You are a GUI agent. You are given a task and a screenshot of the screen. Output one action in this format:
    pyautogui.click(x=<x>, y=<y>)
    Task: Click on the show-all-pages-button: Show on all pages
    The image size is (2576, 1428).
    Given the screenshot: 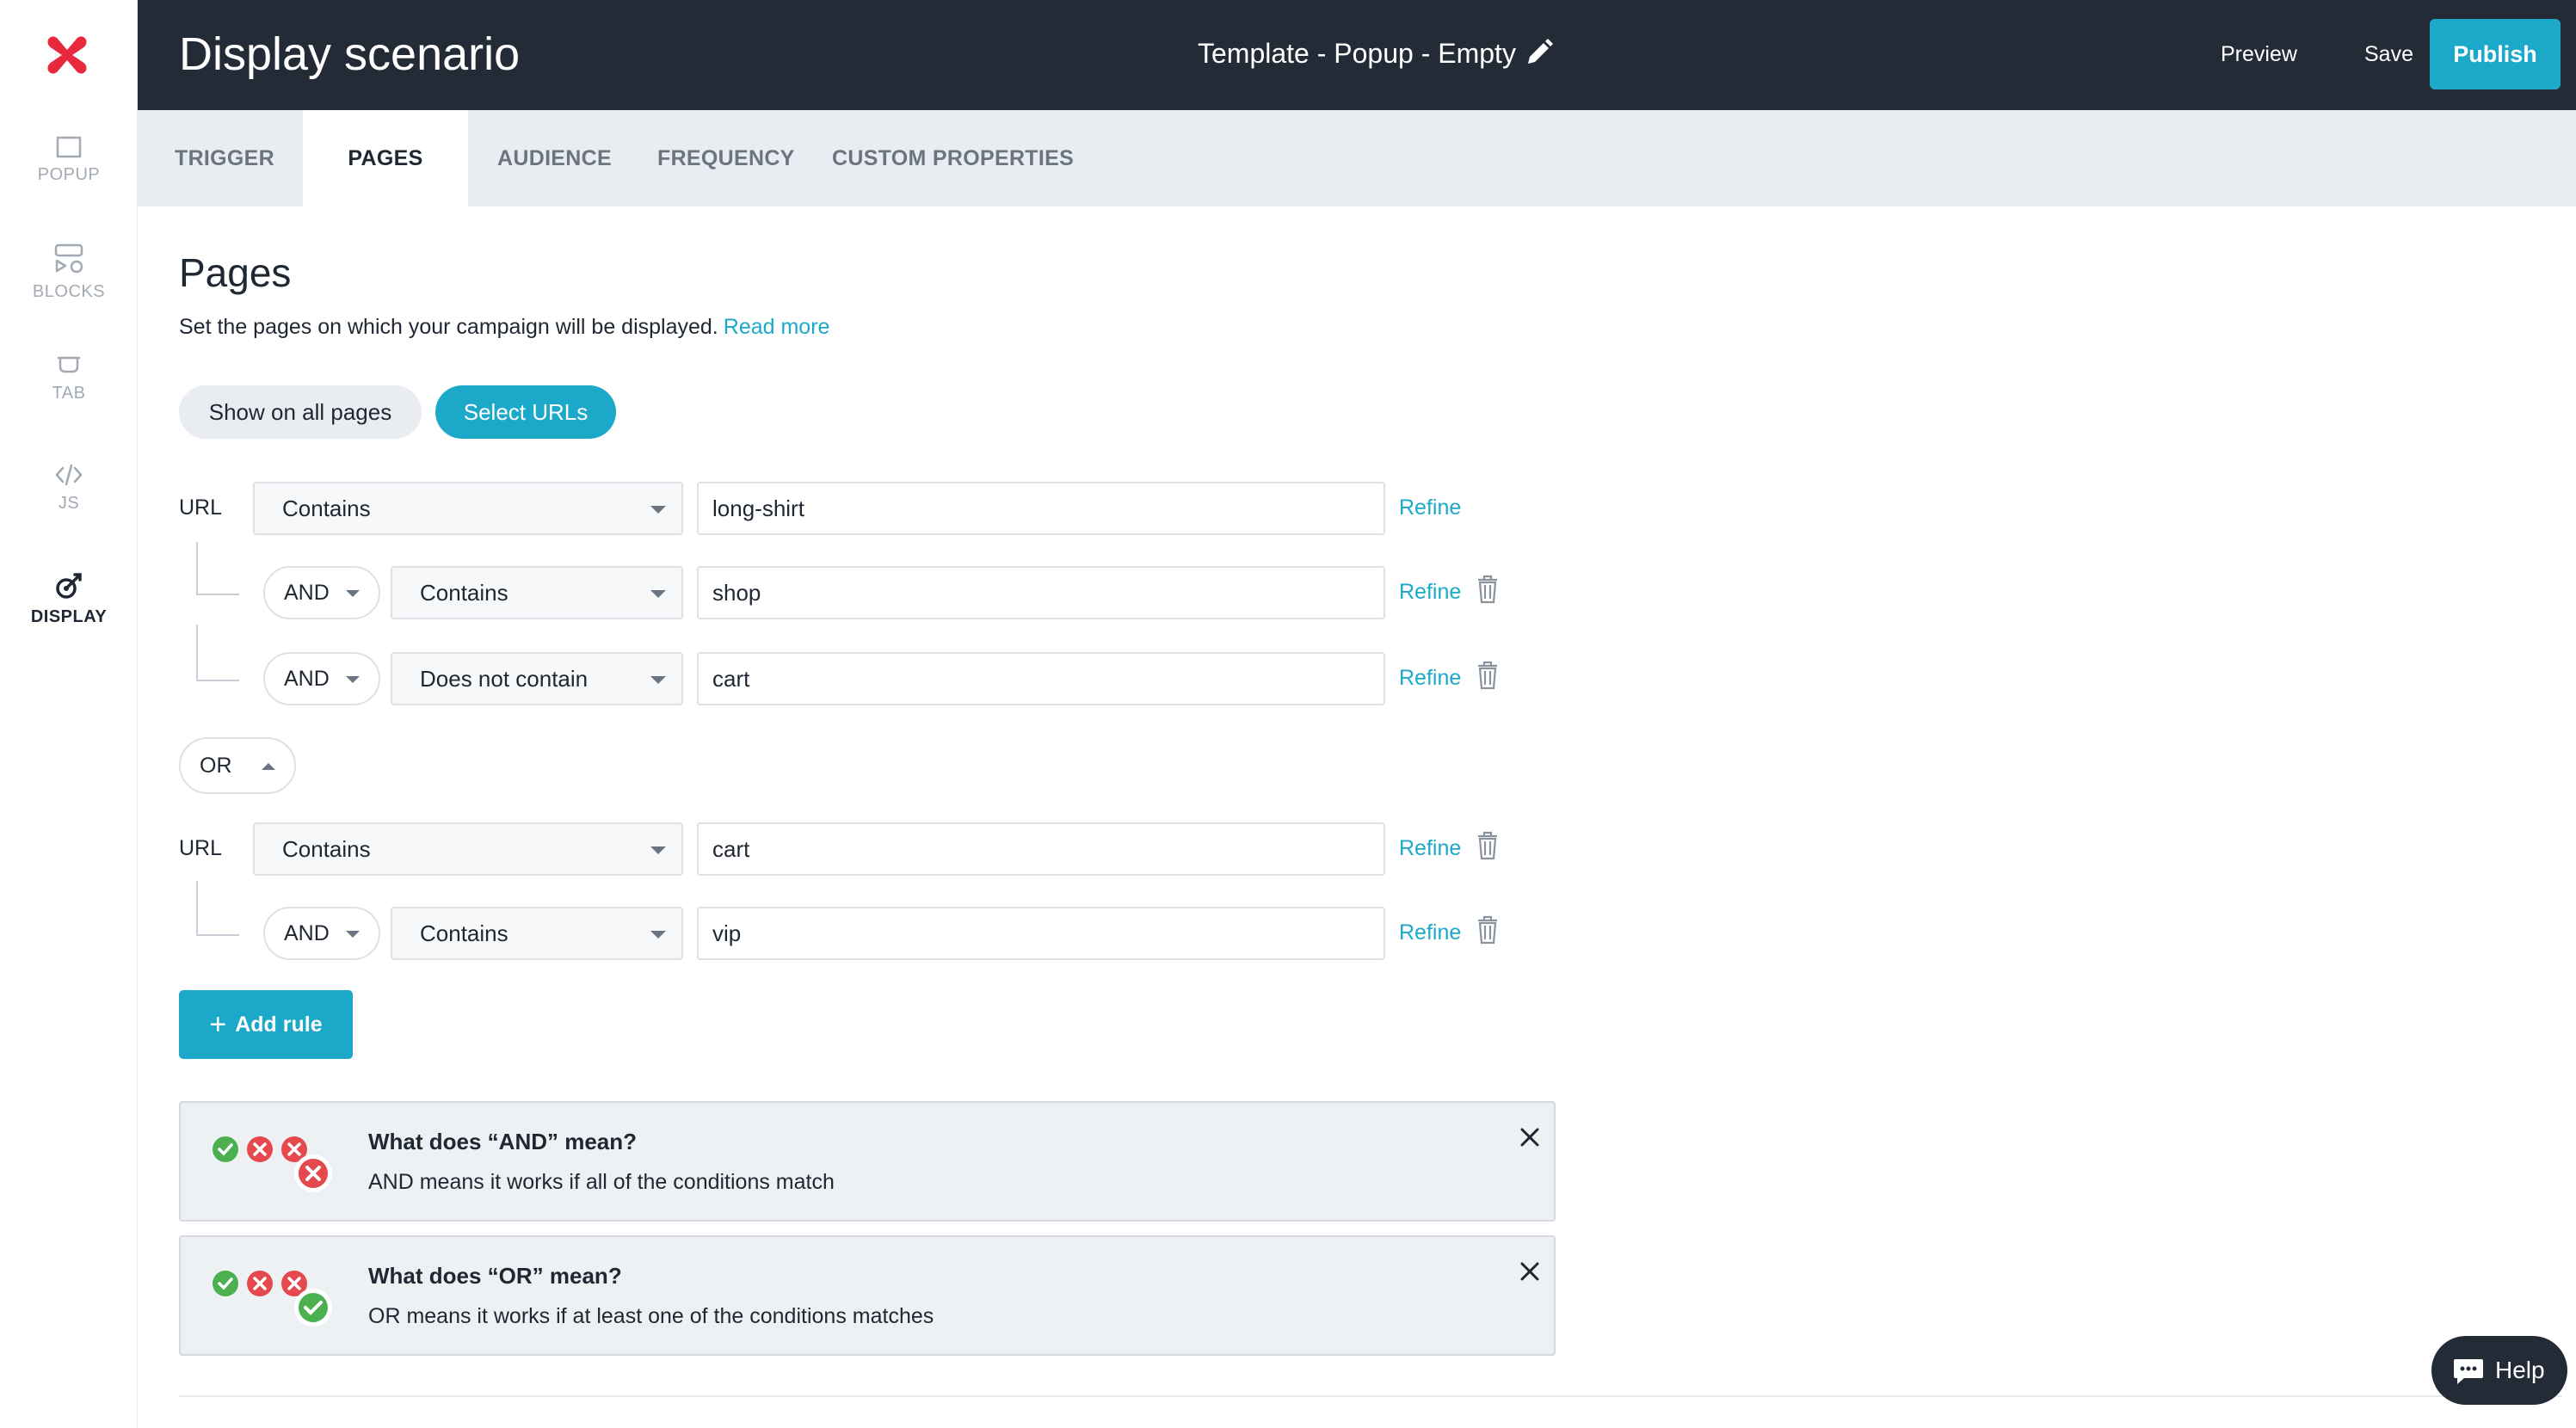 What is the action you would take?
    pyautogui.click(x=300, y=412)
    